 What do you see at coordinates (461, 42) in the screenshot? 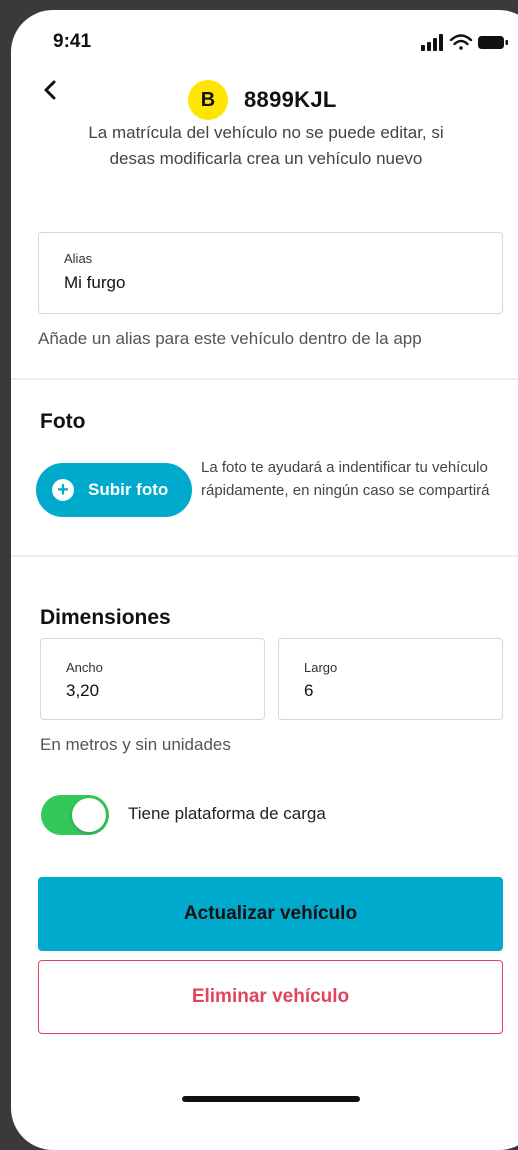
I see `wifi-icon` at bounding box center [461, 42].